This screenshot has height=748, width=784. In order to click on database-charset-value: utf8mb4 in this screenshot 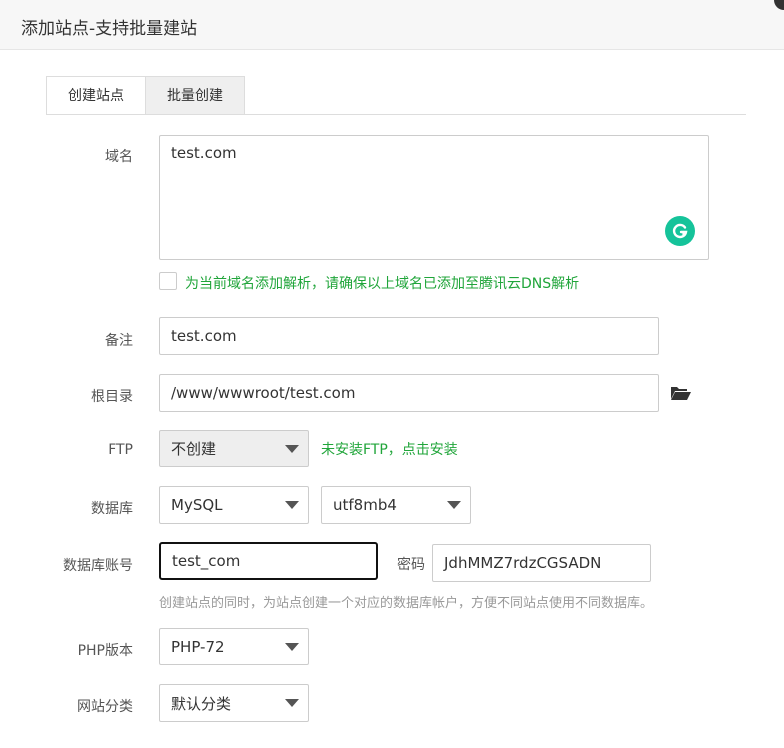, I will do `click(365, 505)`.